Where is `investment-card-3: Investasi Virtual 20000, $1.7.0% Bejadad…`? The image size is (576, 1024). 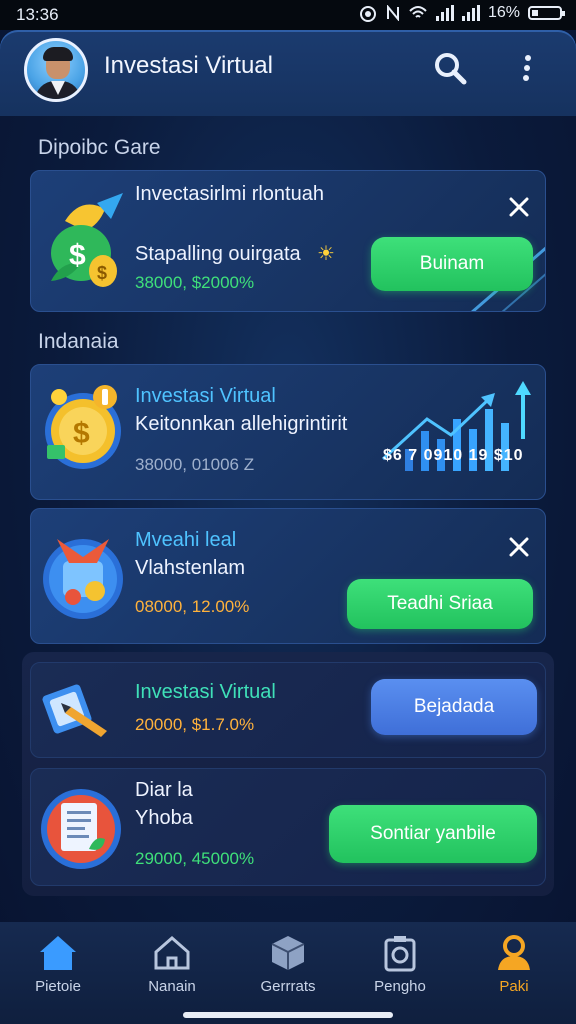
investment-card-3: Investasi Virtual 20000, $1.7.0% Bejadad… is located at coordinates (288, 710).